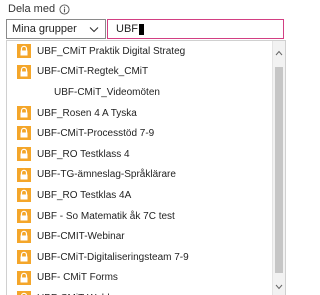 This screenshot has height=295, width=320. What do you see at coordinates (111, 51) in the screenshot?
I see `result-item-label: UBF_CMiT Praktik Digital Strateg` at bounding box center [111, 51].